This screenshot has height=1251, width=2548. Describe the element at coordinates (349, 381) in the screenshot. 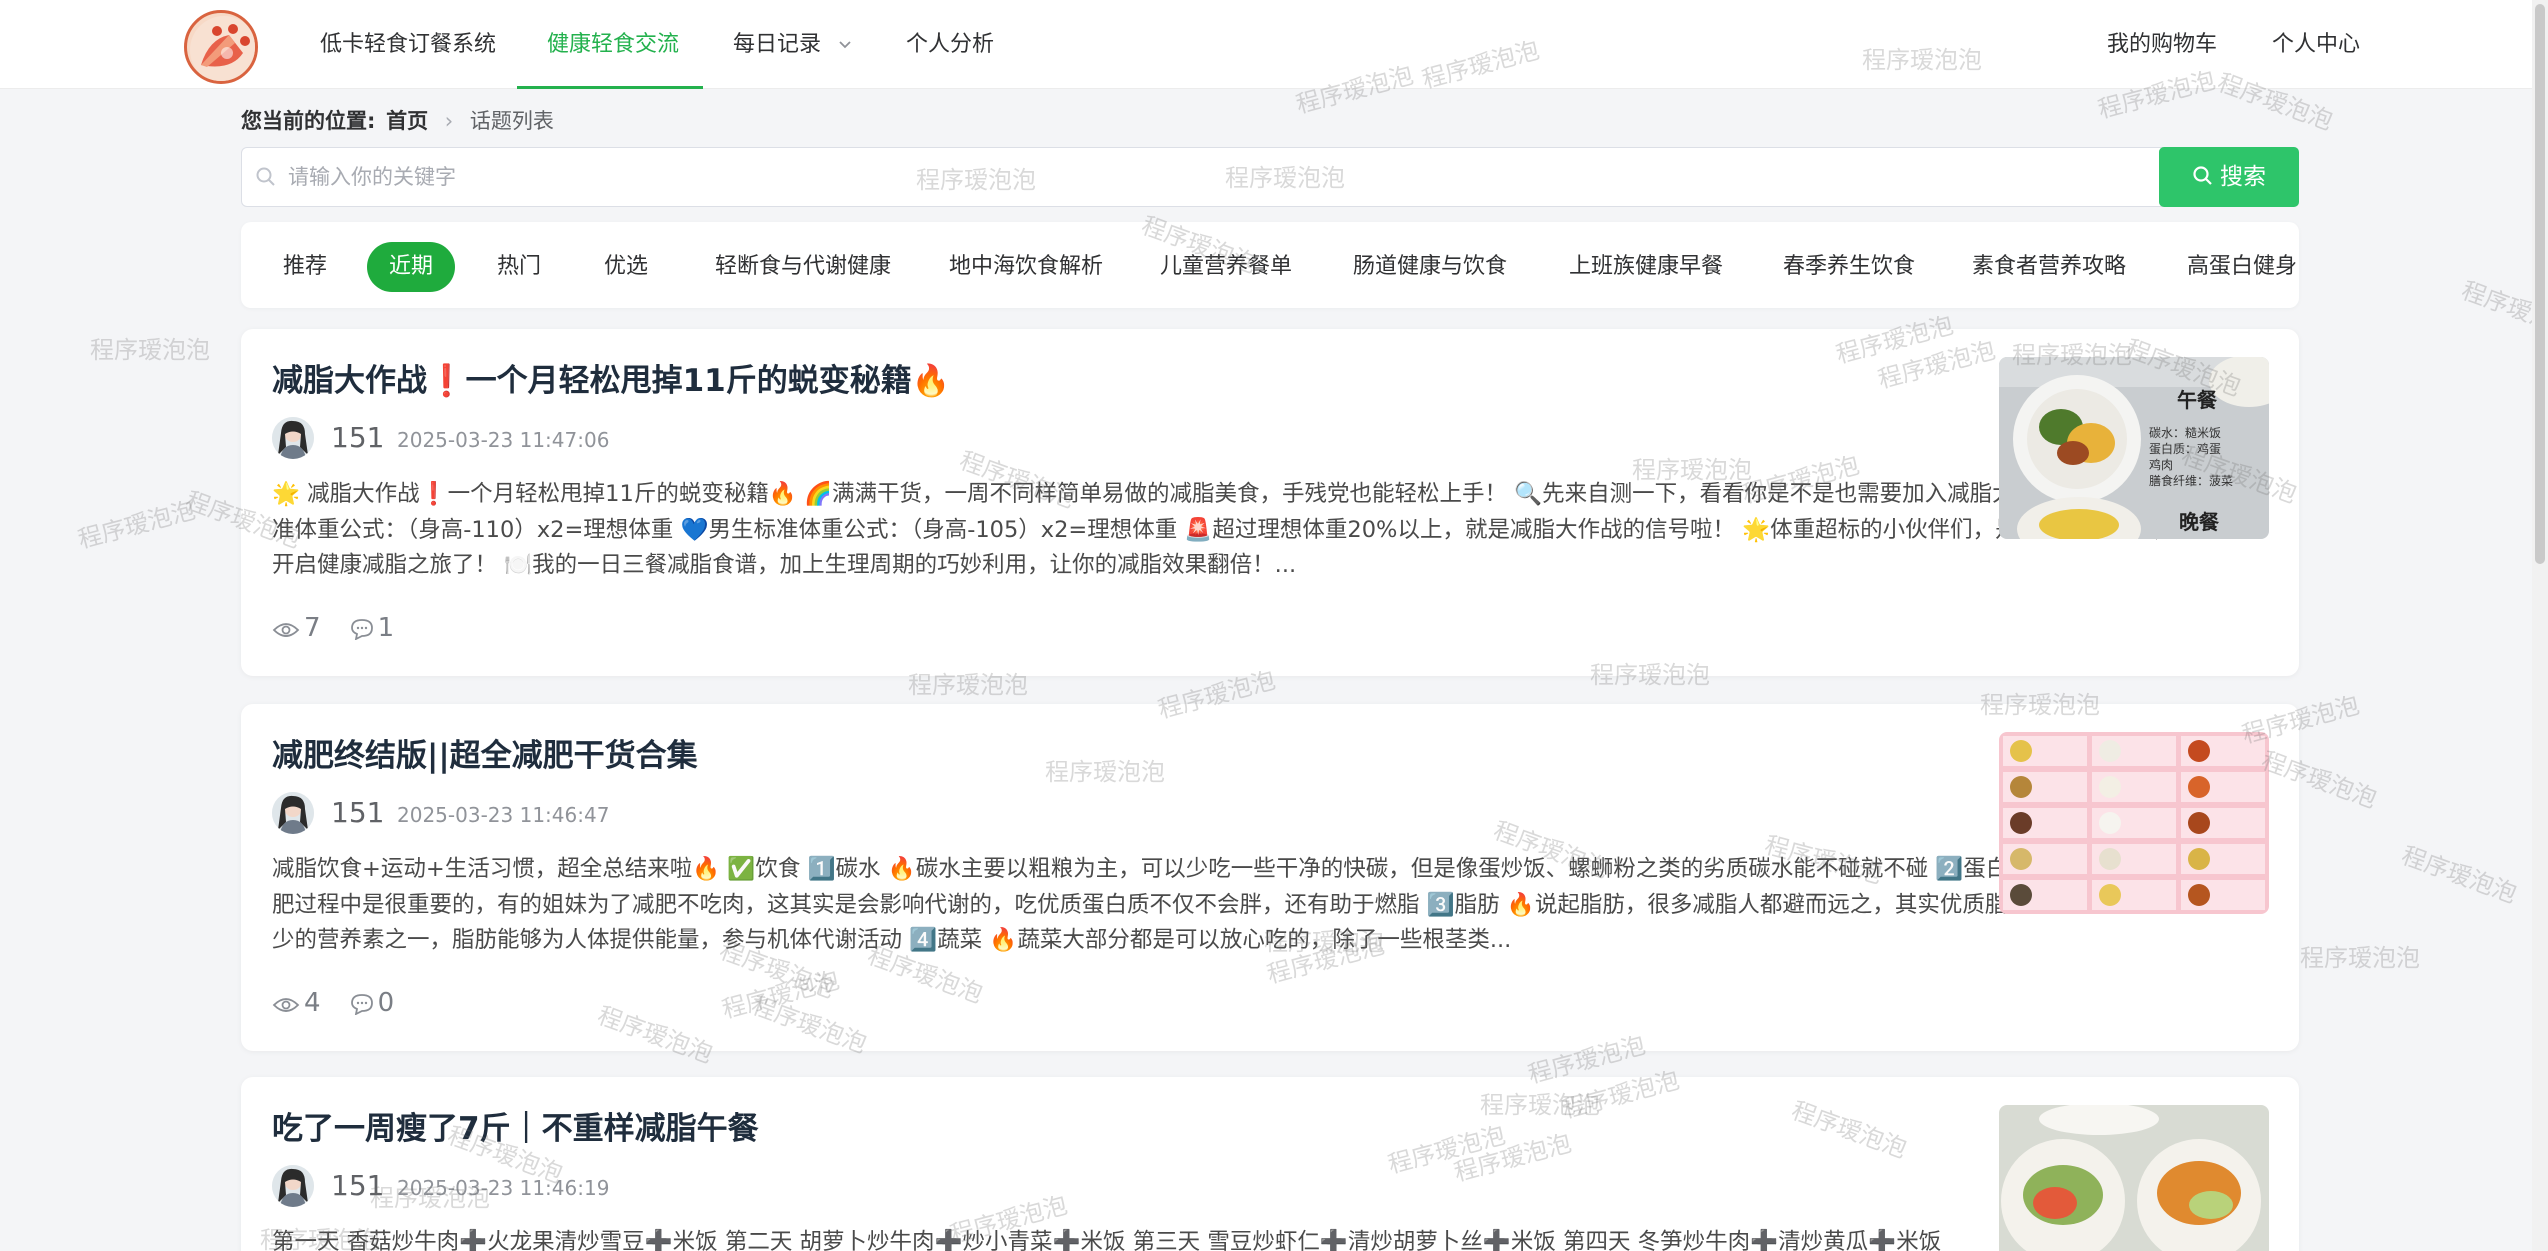

I see `post-title-part: 减脂大作战` at that location.